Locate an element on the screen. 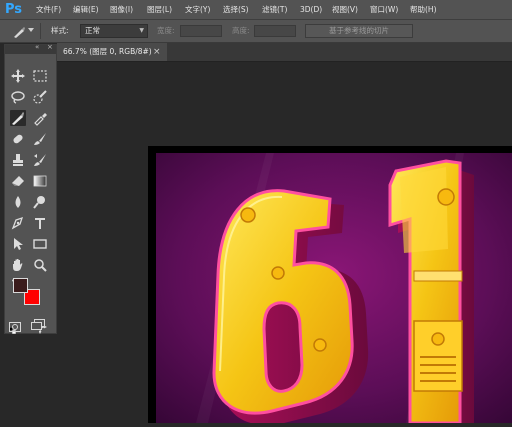  lasso-tool-icon is located at coordinates (18, 97).